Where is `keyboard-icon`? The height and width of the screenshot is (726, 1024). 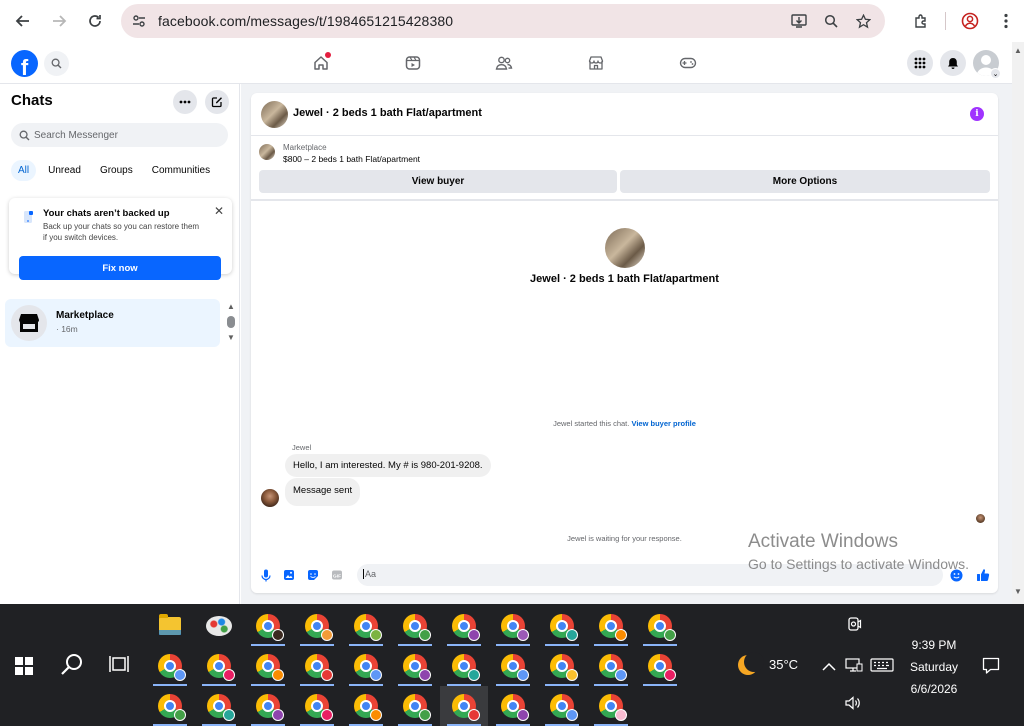 keyboard-icon is located at coordinates (882, 667).